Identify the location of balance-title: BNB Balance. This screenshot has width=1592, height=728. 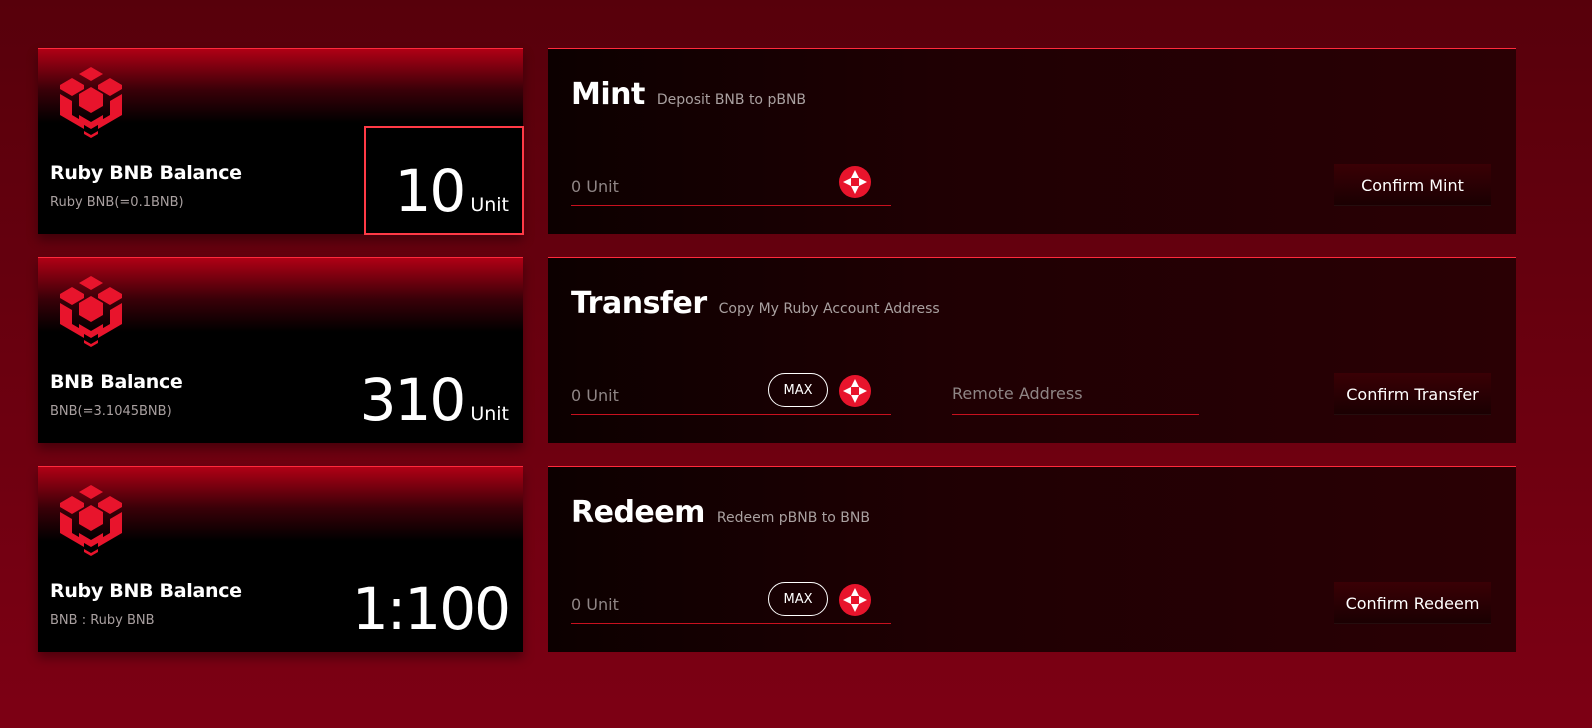
(116, 382).